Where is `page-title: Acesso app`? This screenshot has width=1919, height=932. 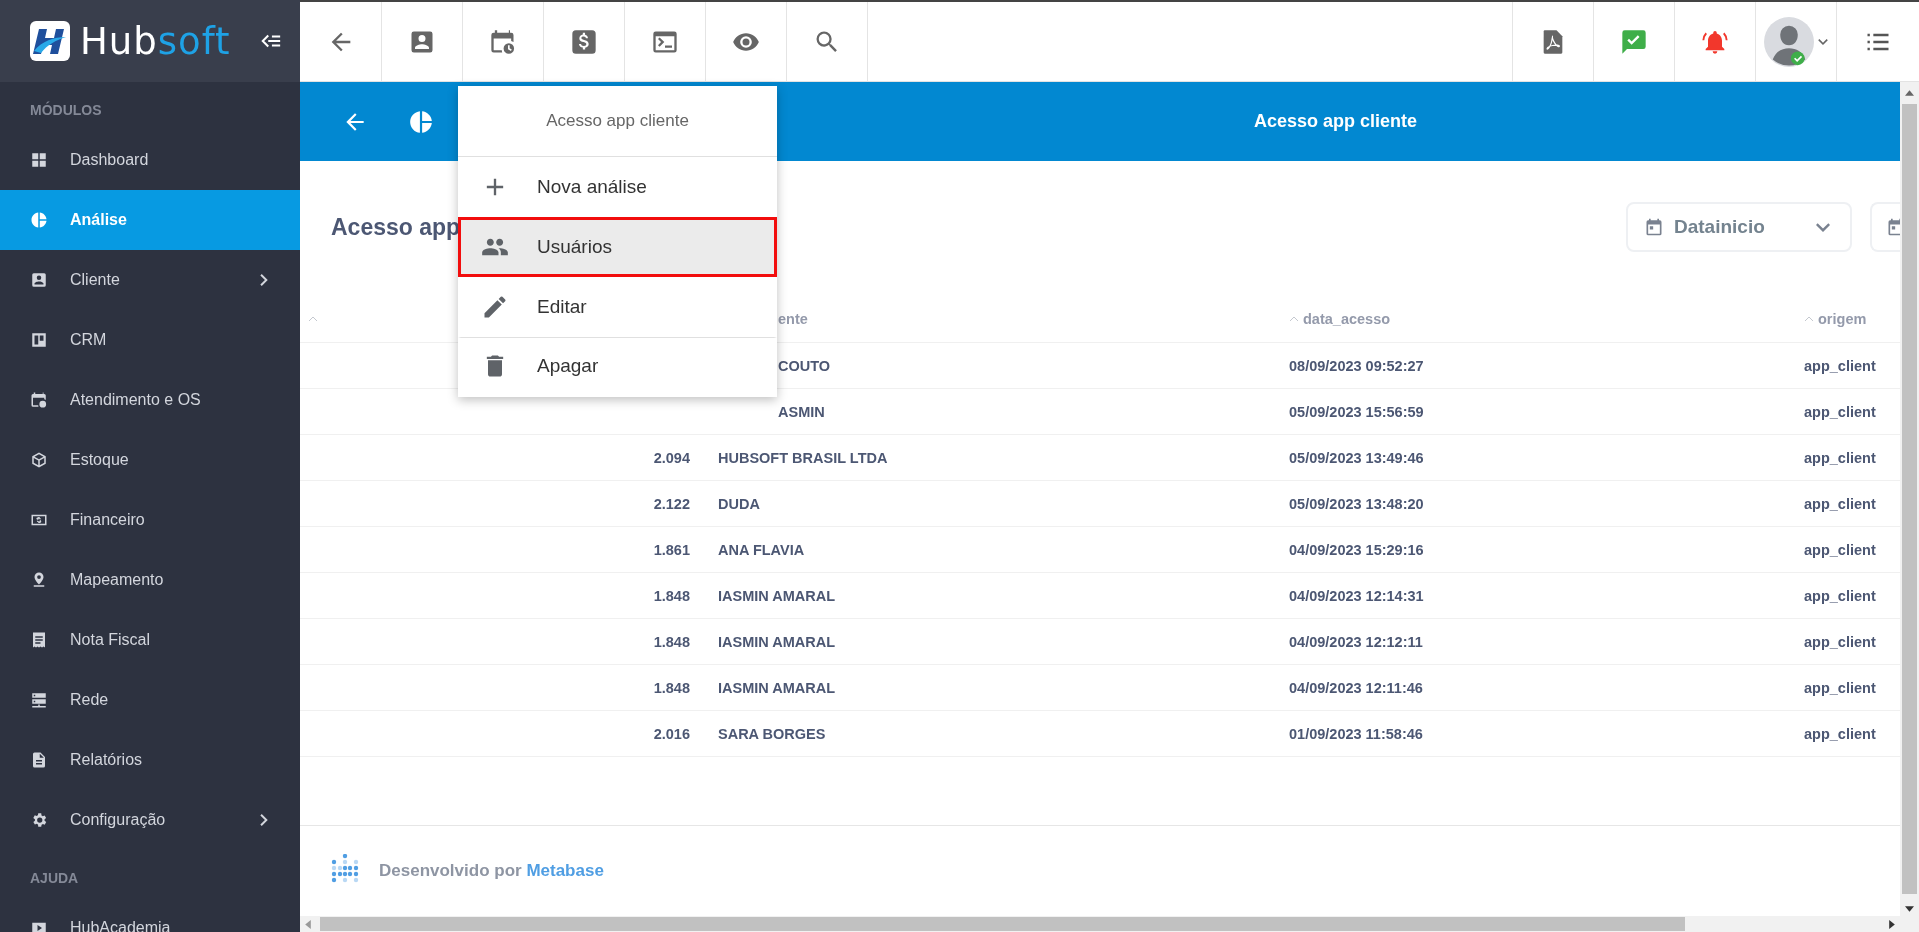 page-title: Acesso app is located at coordinates (396, 227).